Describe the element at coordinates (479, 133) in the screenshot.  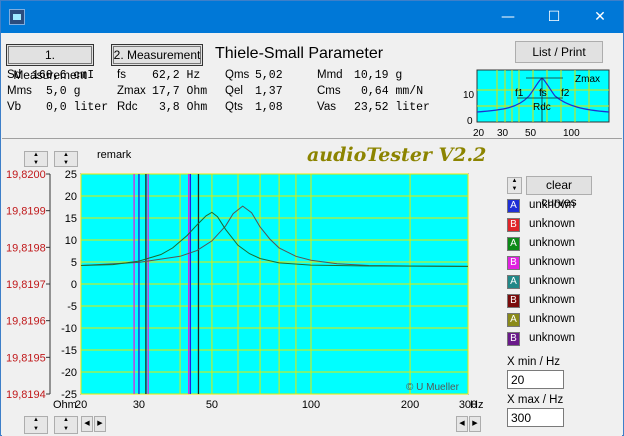
I see `mini-chart-x-tick: 20` at that location.